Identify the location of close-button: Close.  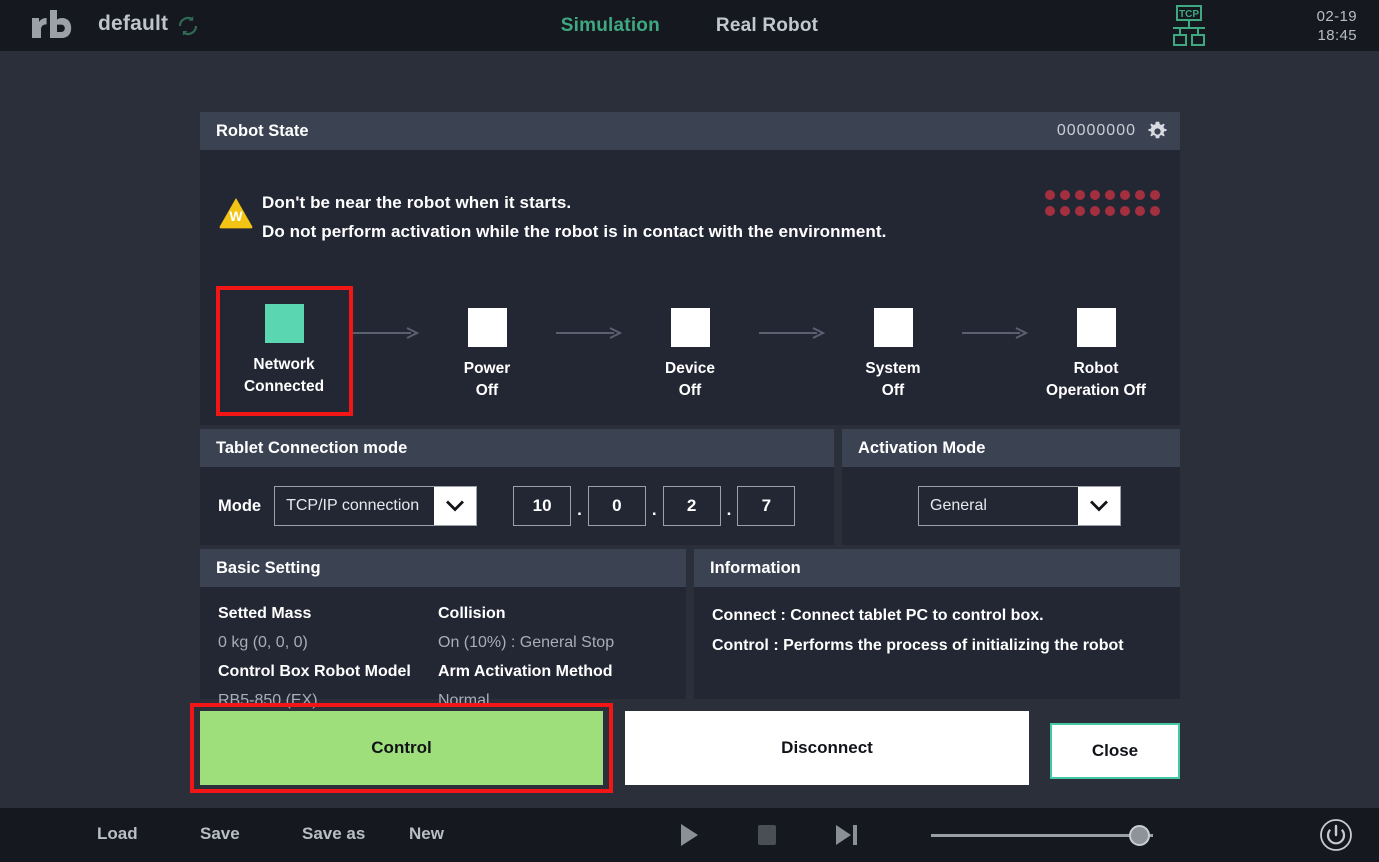
(1115, 751).